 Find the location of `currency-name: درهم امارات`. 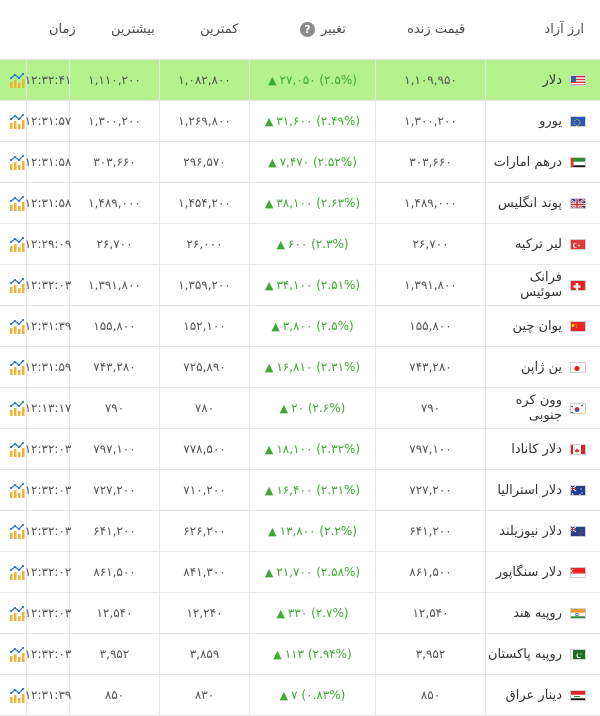

currency-name: درهم امارات is located at coordinates (528, 162).